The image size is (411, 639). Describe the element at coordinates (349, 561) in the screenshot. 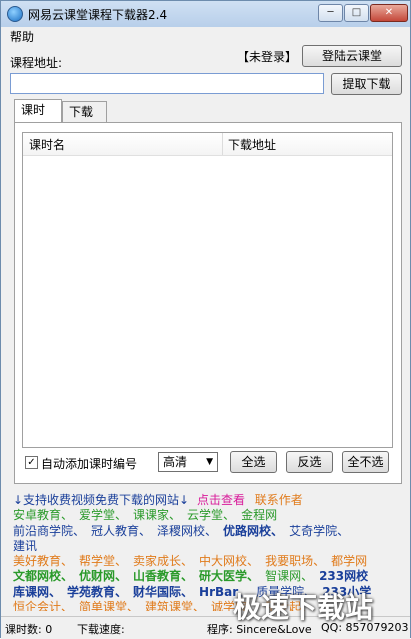

I see `site-link: 都学网` at that location.